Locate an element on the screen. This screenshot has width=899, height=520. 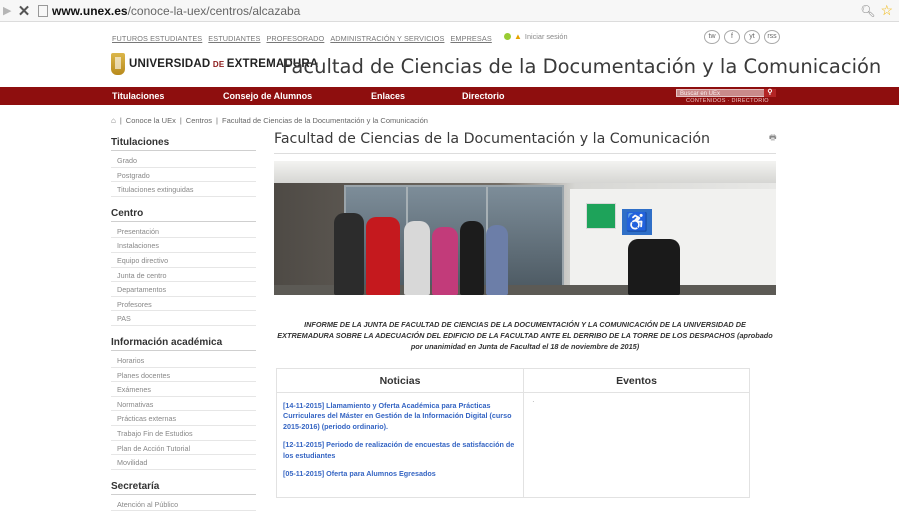
exit-sign-icon is located at coordinates (601, 216).